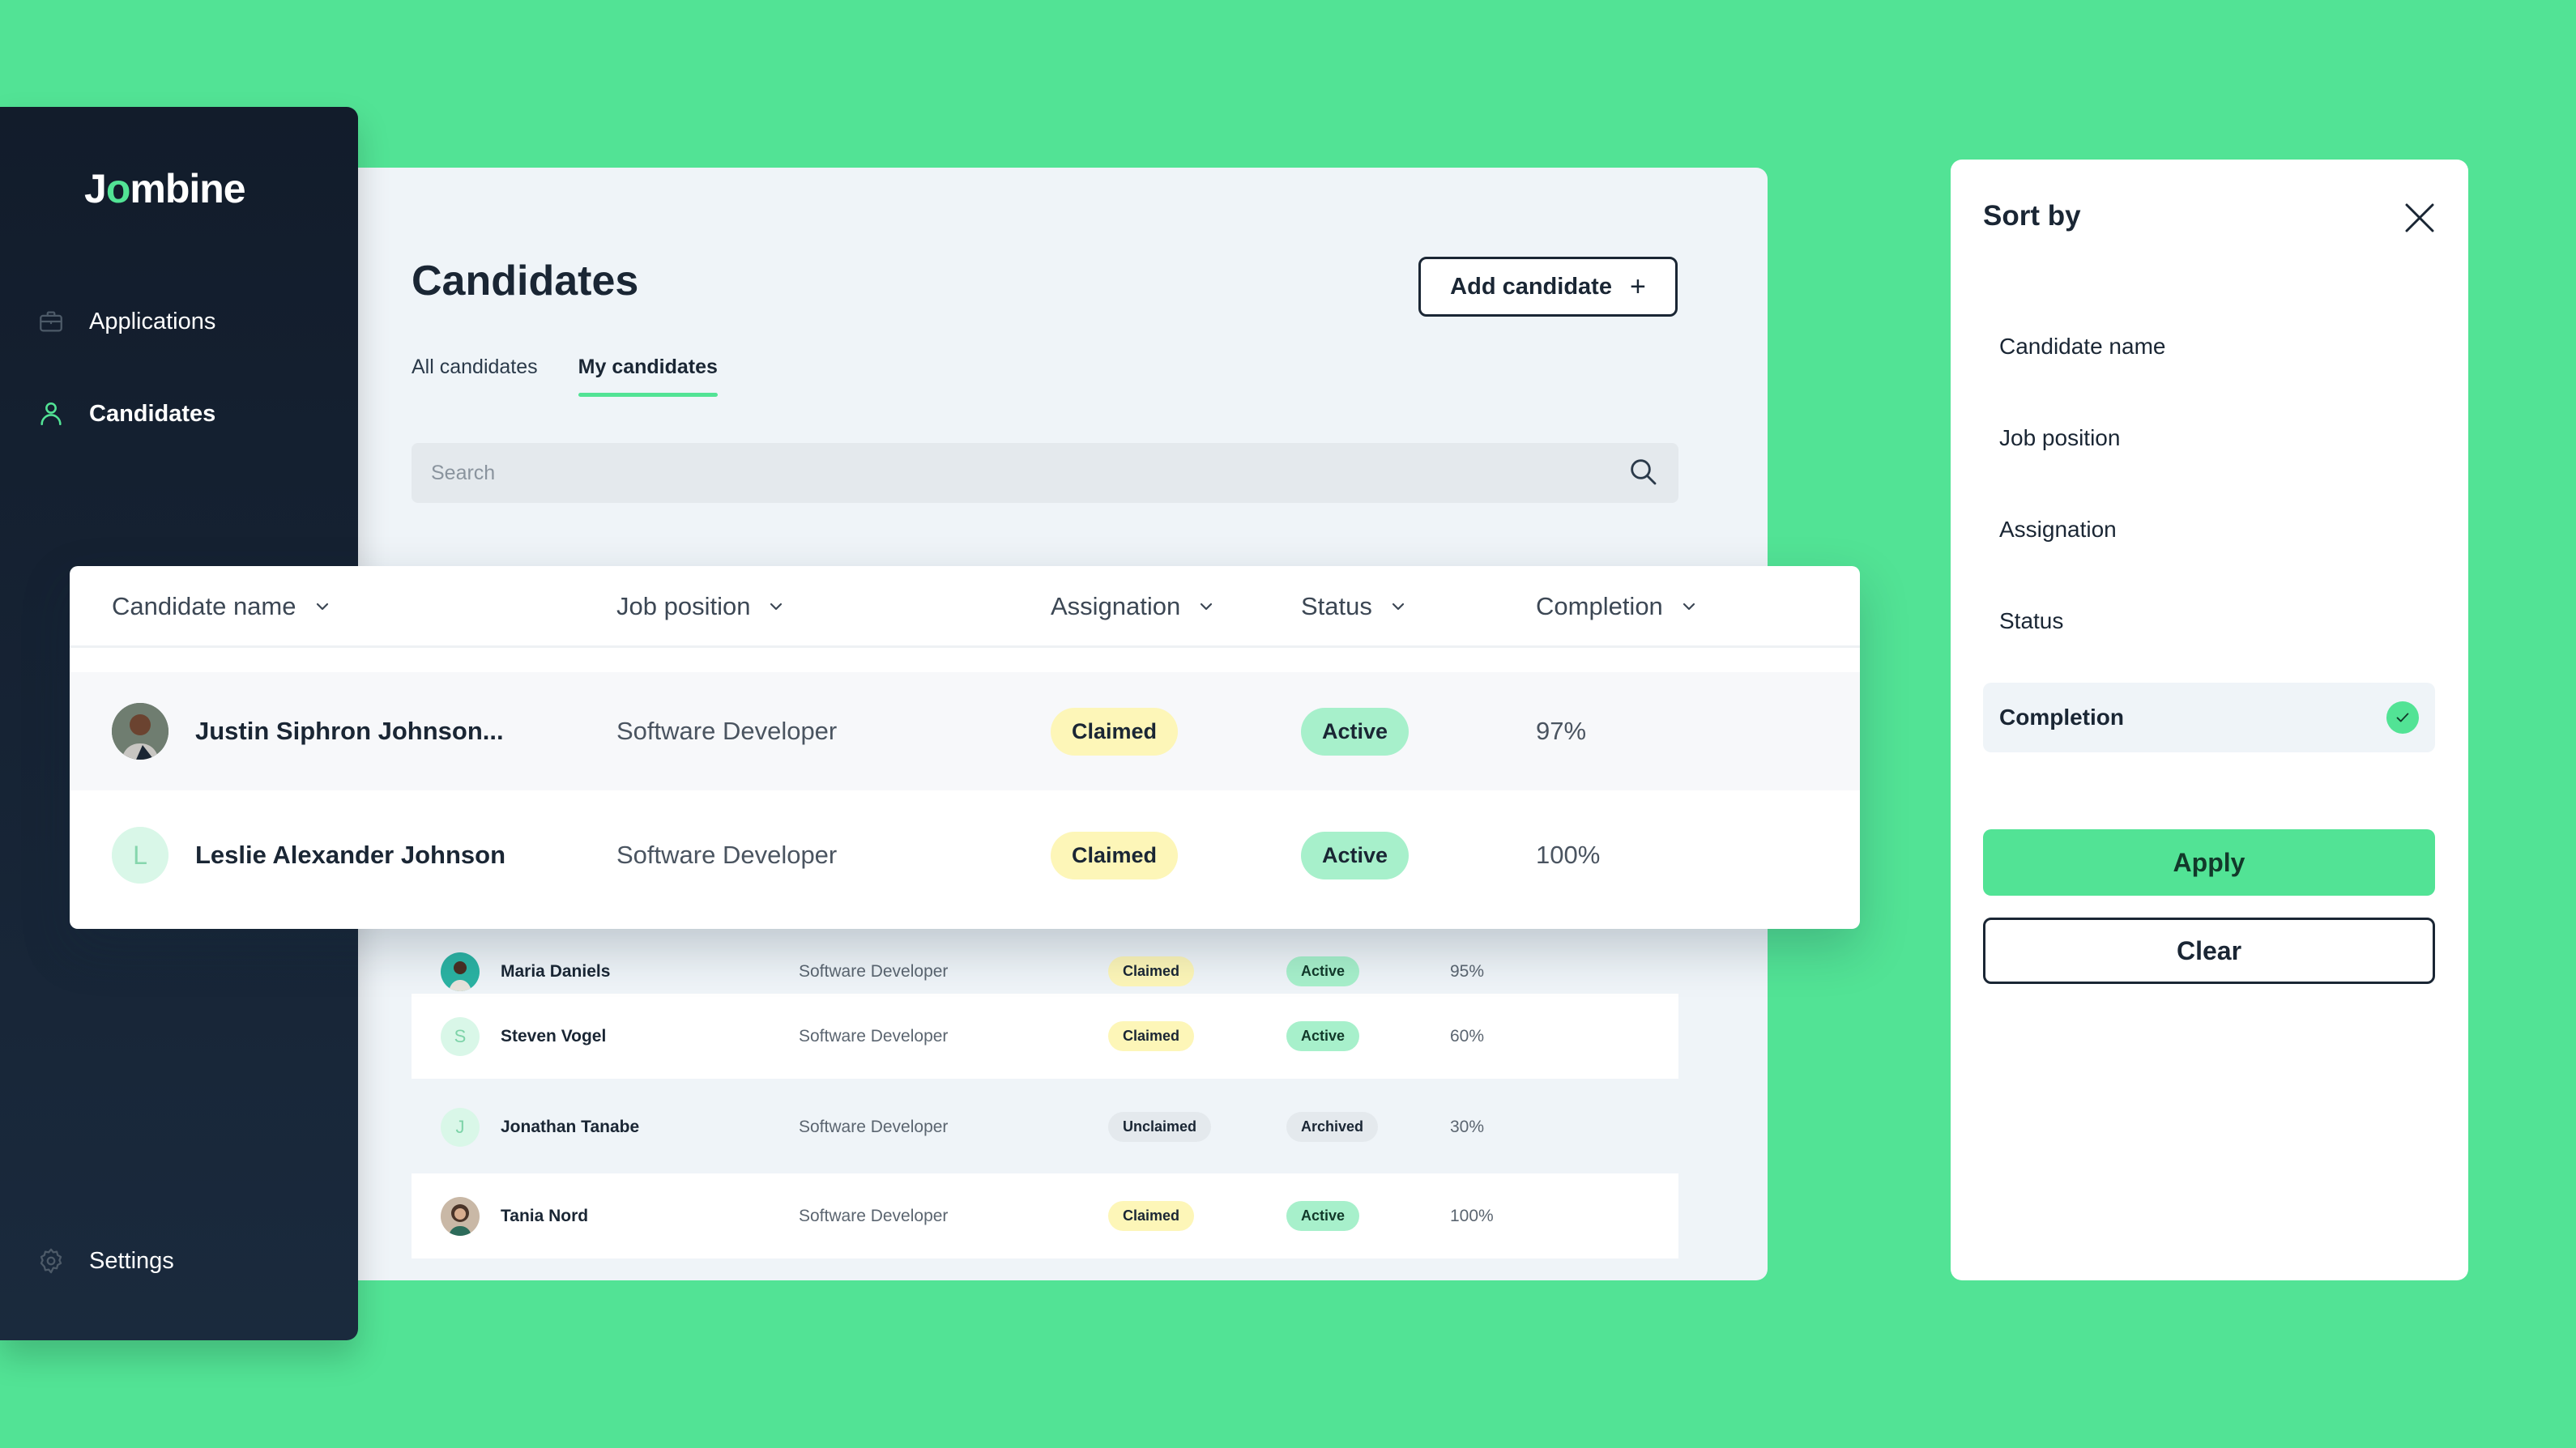  Describe the element at coordinates (1638, 286) in the screenshot. I see `plus-icon: +` at that location.